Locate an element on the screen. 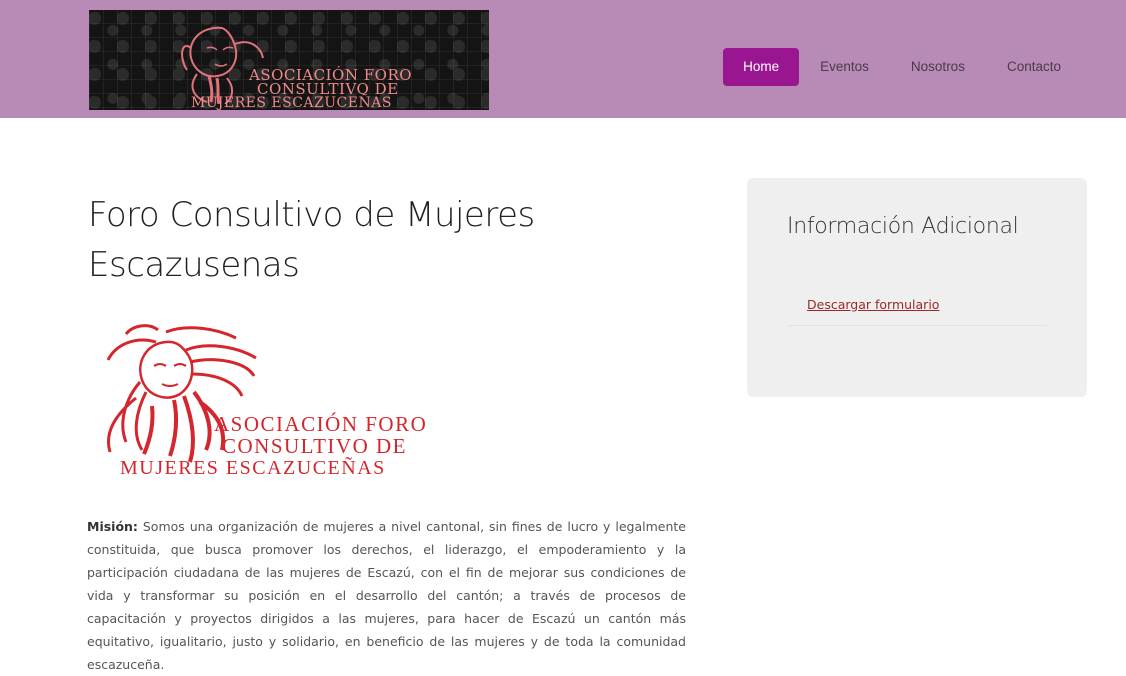 The width and height of the screenshot is (1126, 676). nav-item-contacto: Contacto is located at coordinates (1034, 67).